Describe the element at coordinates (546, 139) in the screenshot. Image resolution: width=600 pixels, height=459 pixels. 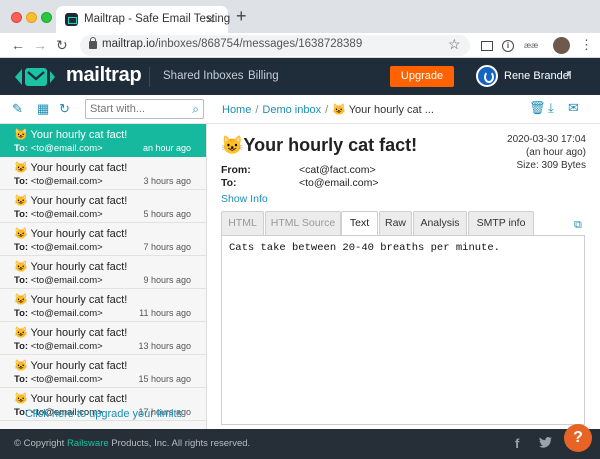
I see `message-date: 2020-03-30 17:04` at that location.